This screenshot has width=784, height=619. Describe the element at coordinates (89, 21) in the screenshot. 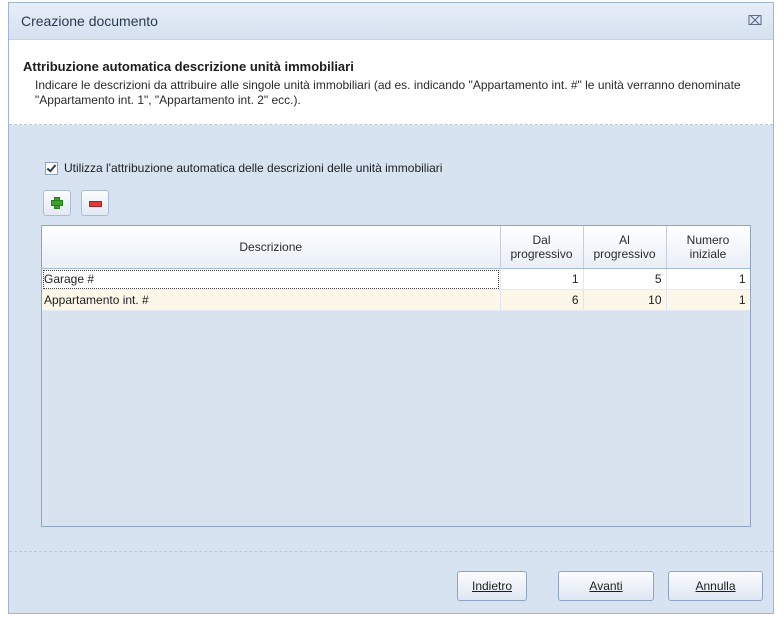

I see `window-title: Creazione documento` at that location.